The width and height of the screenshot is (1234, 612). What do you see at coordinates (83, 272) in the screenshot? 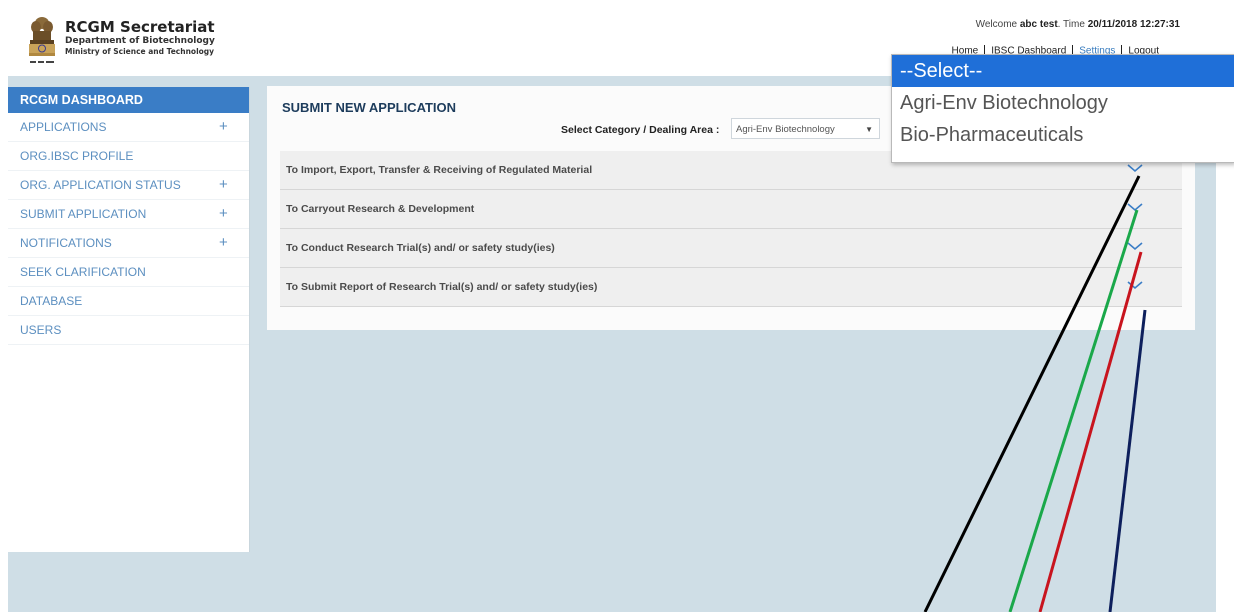
I see `sidebar-item-label: SEEK CLARIFICATION` at bounding box center [83, 272].